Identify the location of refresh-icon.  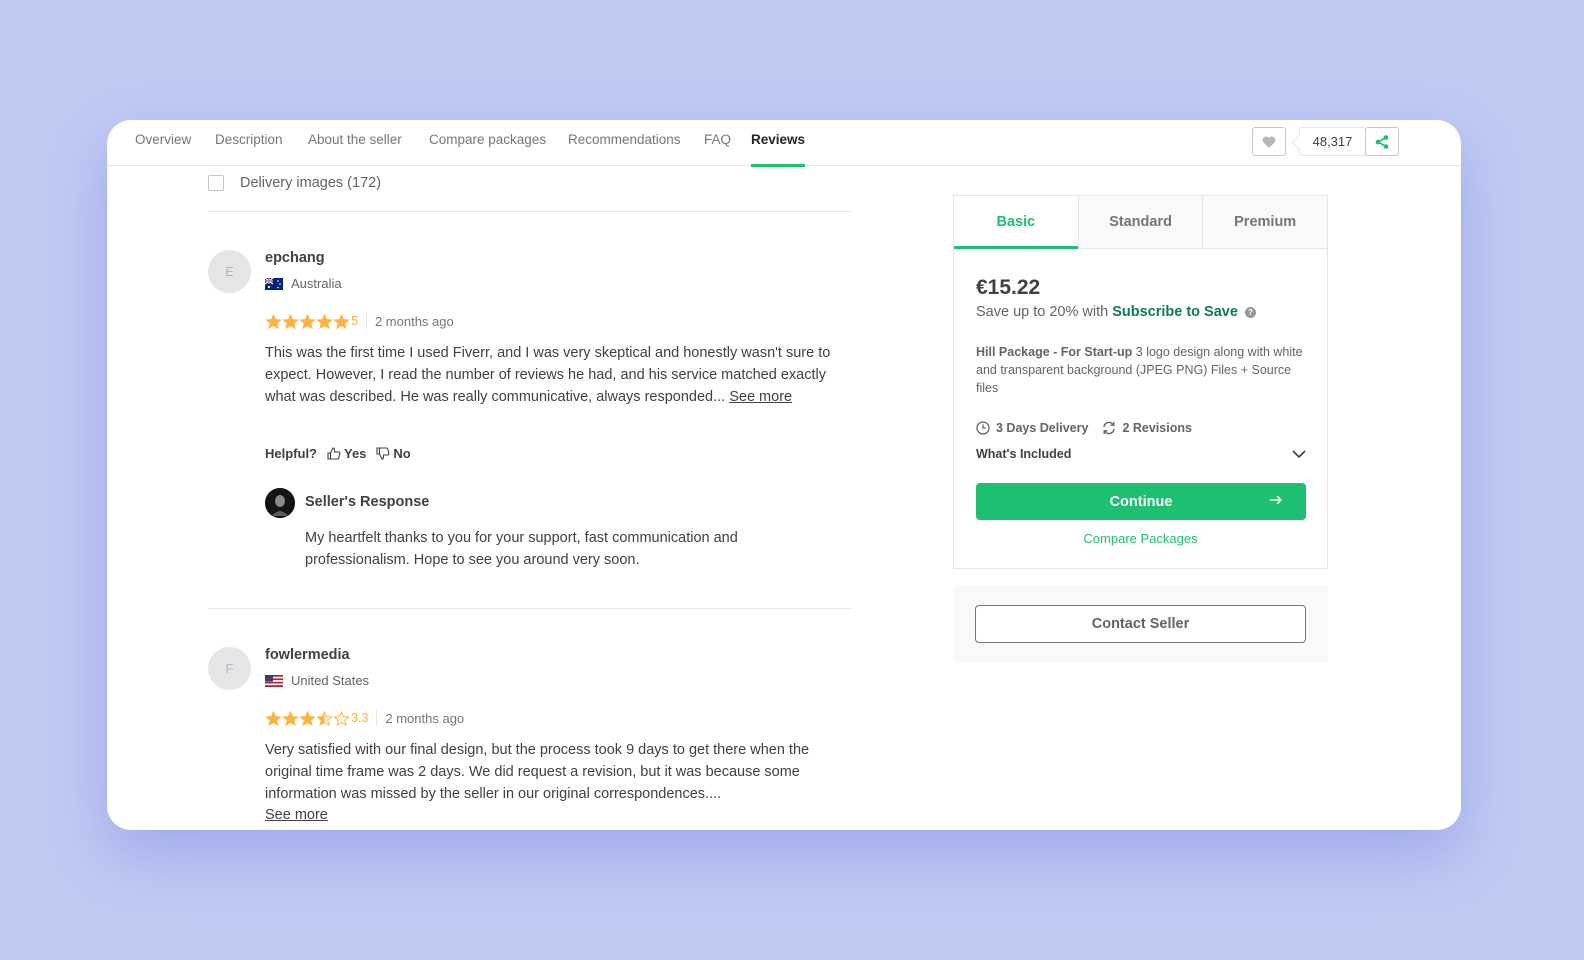
(1109, 428).